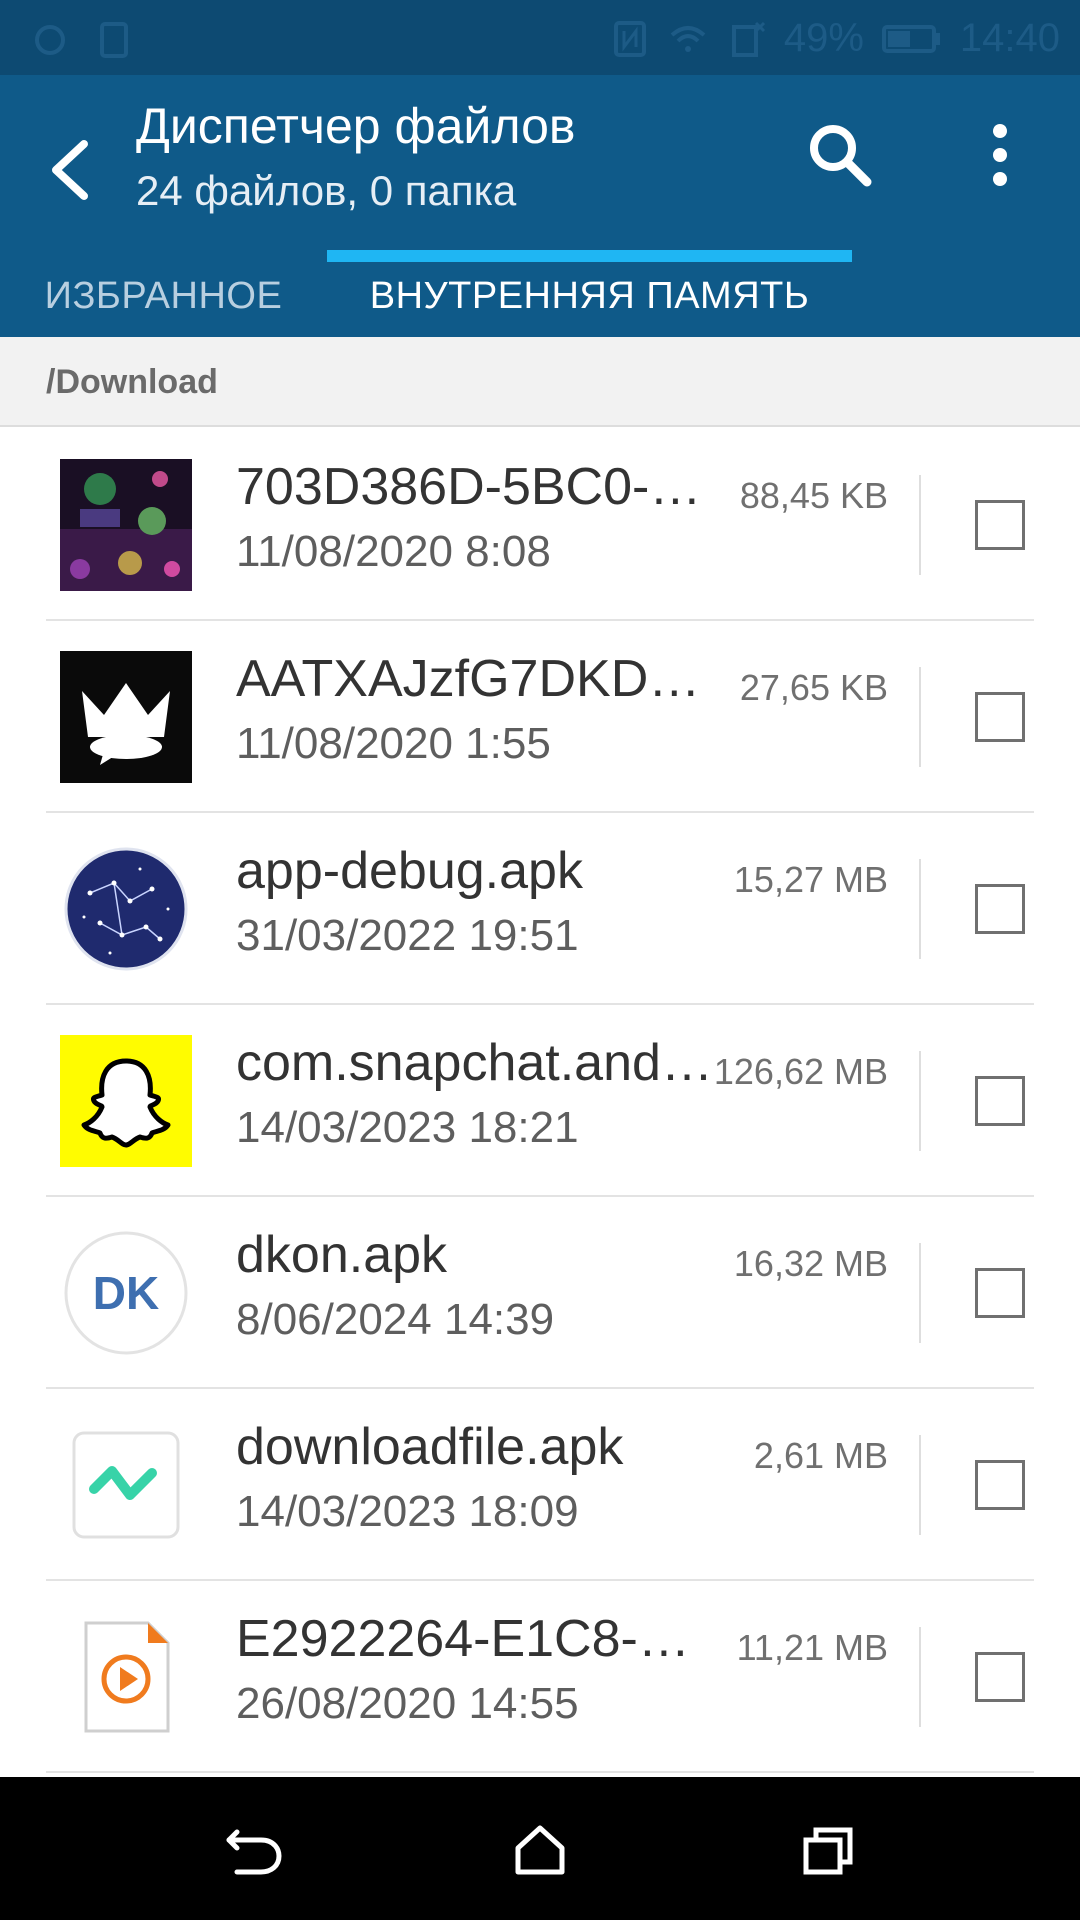 This screenshot has height=1920, width=1080. Describe the element at coordinates (430, 1447) in the screenshot. I see `file-name: downloadfile.apk` at that location.